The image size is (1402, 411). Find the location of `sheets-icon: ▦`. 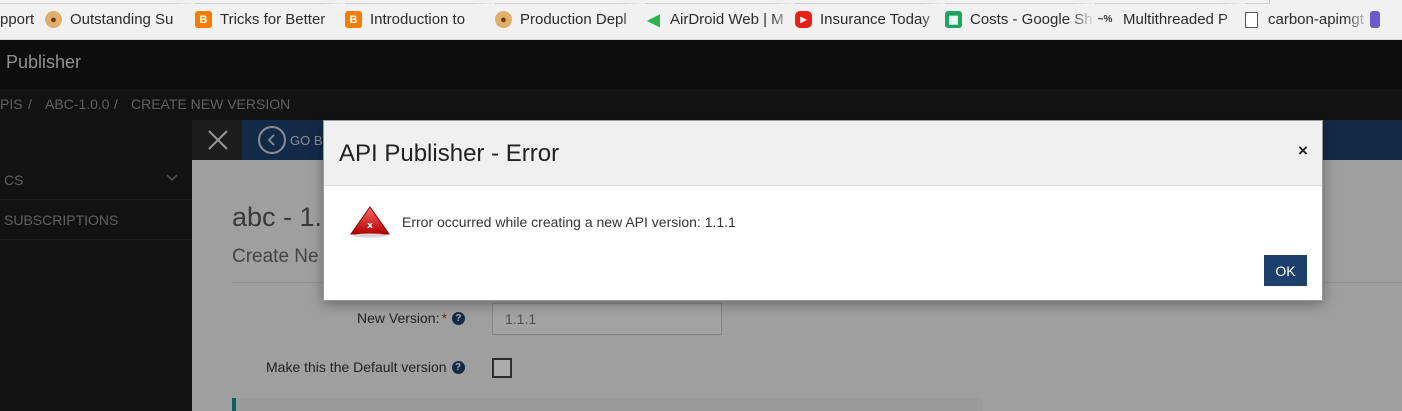

sheets-icon: ▦ is located at coordinates (953, 19).